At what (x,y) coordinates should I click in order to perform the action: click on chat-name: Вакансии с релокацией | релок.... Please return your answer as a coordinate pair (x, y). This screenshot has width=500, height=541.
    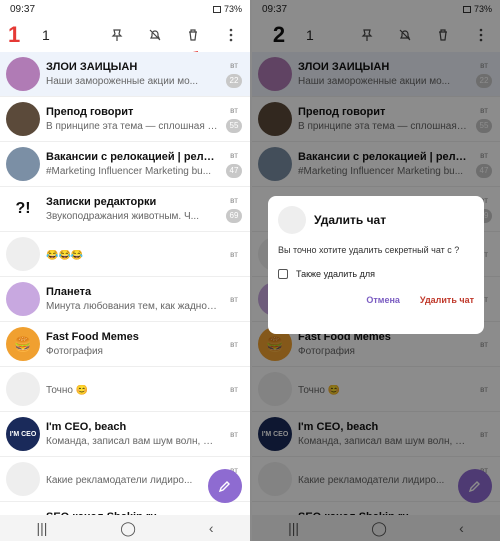
    Looking at the image, I should click on (132, 157).